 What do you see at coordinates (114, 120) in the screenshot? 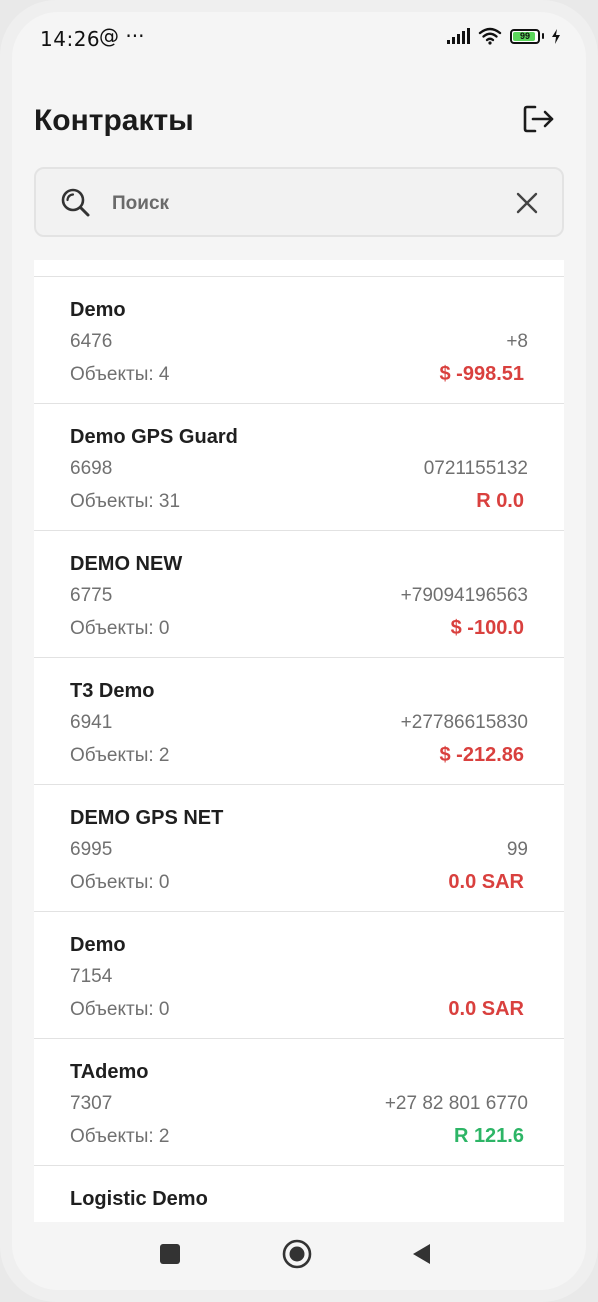
I see `page-title: Контракты` at bounding box center [114, 120].